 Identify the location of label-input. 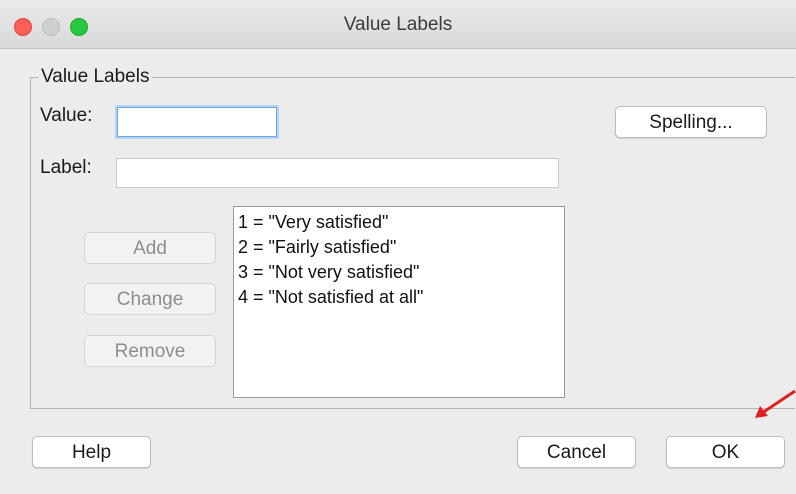
(337, 173).